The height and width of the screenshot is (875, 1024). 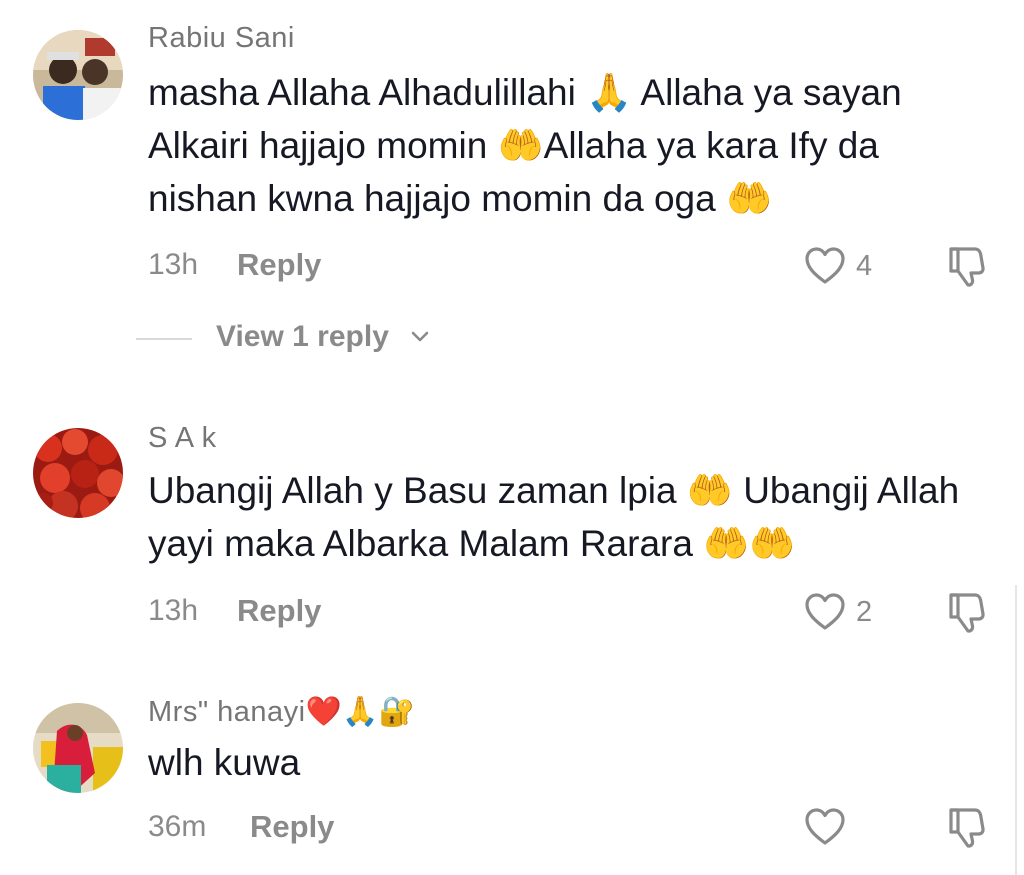 I want to click on thumbs-down-outline-icon, so click(x=967, y=828).